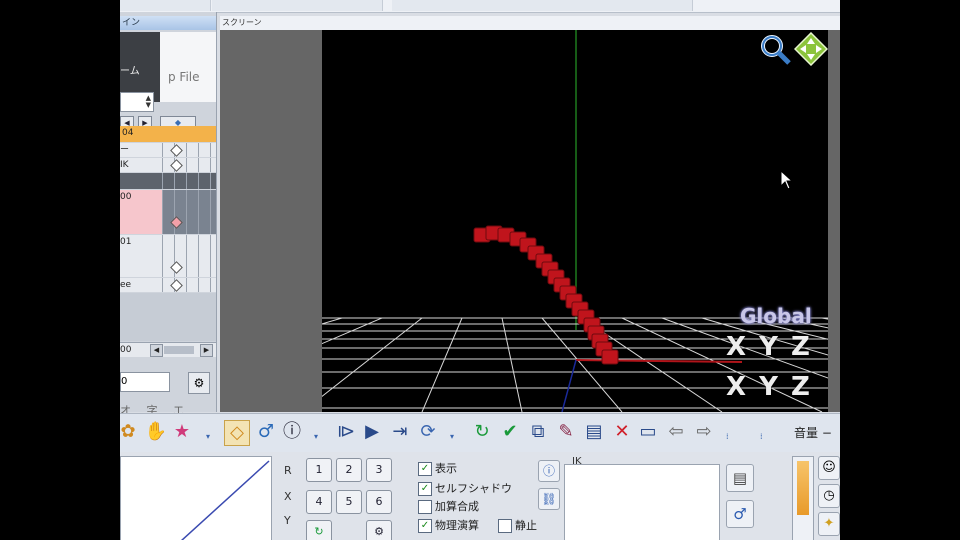  Describe the element at coordinates (526, 525) in the screenshot. I see `checkbox-label: 静止` at that location.